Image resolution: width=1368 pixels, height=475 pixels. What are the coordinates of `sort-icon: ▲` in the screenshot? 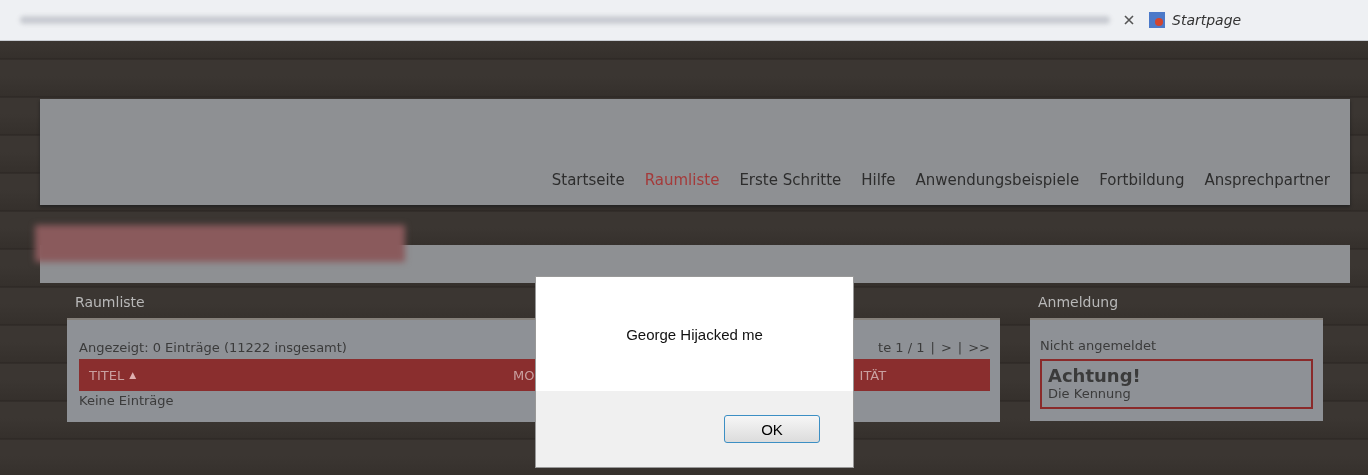 It's located at (133, 375).